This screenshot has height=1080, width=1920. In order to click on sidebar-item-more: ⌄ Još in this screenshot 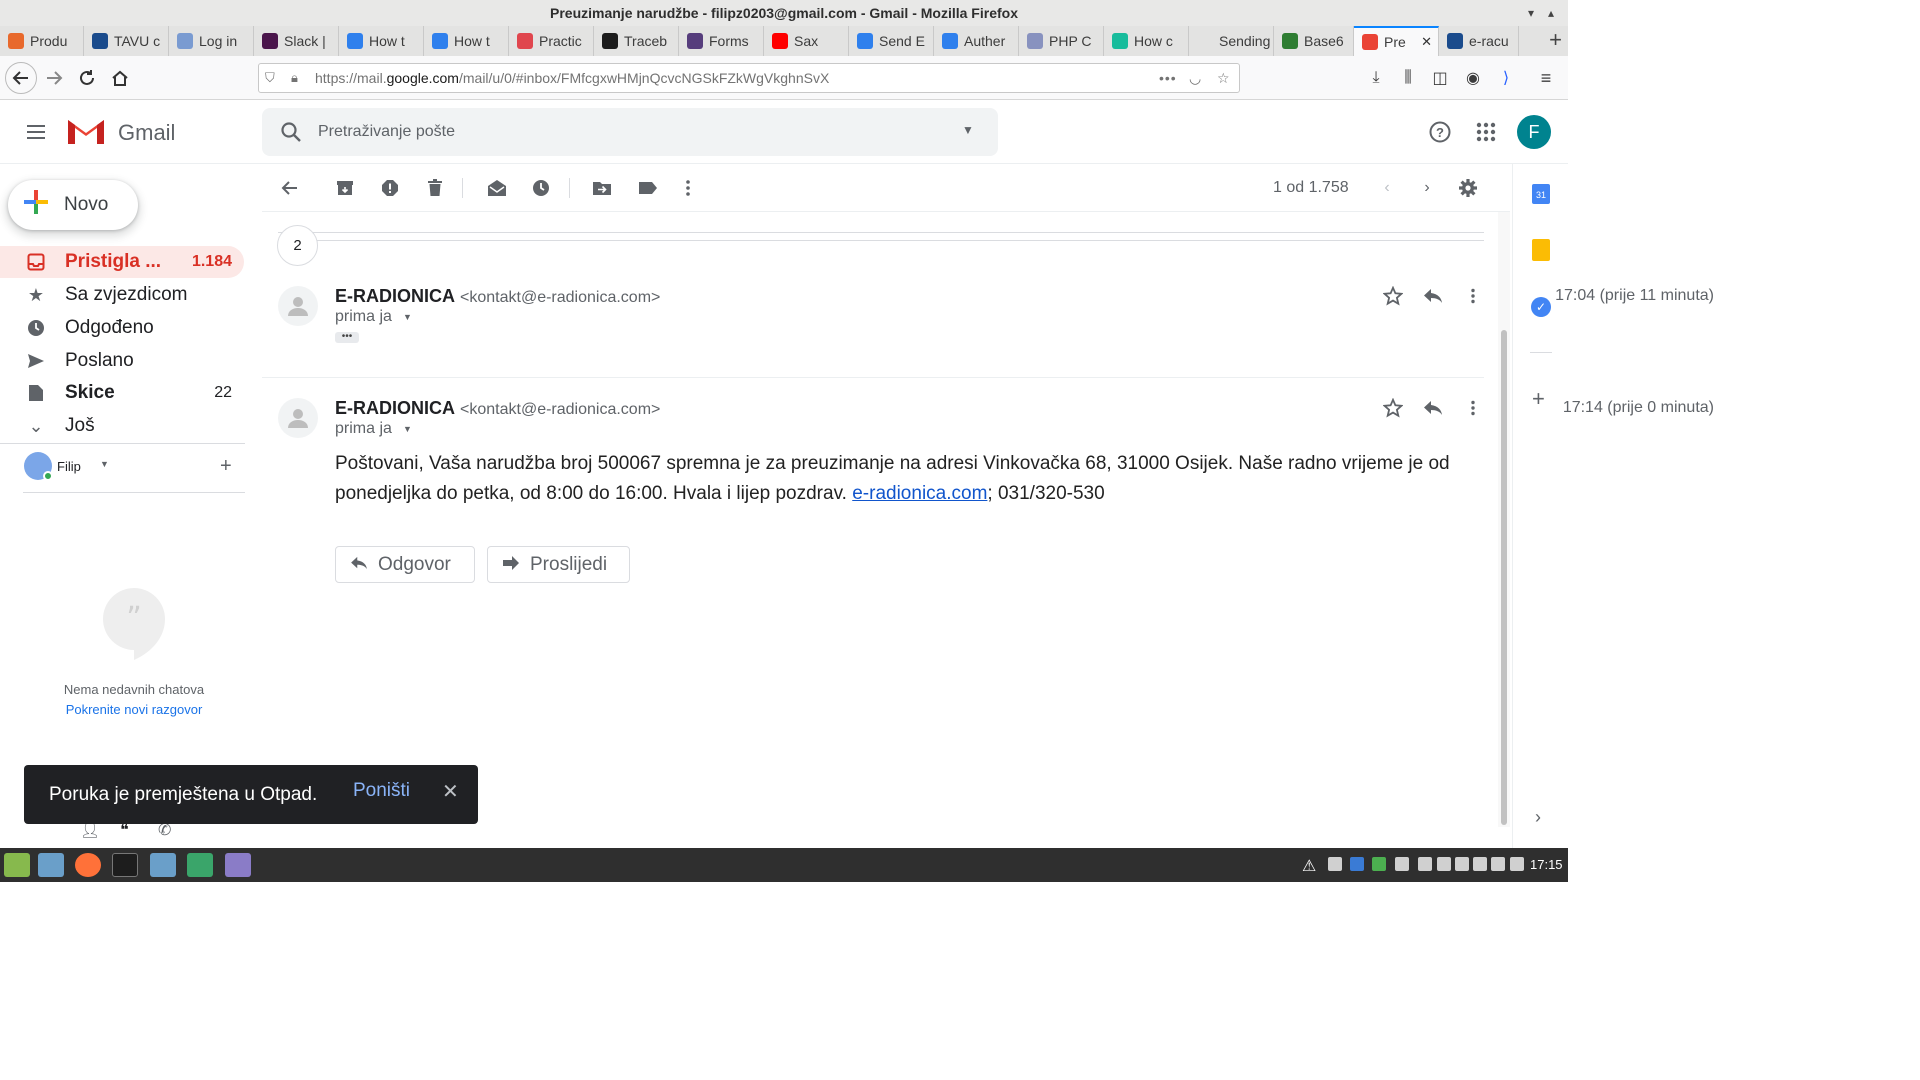, I will do `click(122, 426)`.